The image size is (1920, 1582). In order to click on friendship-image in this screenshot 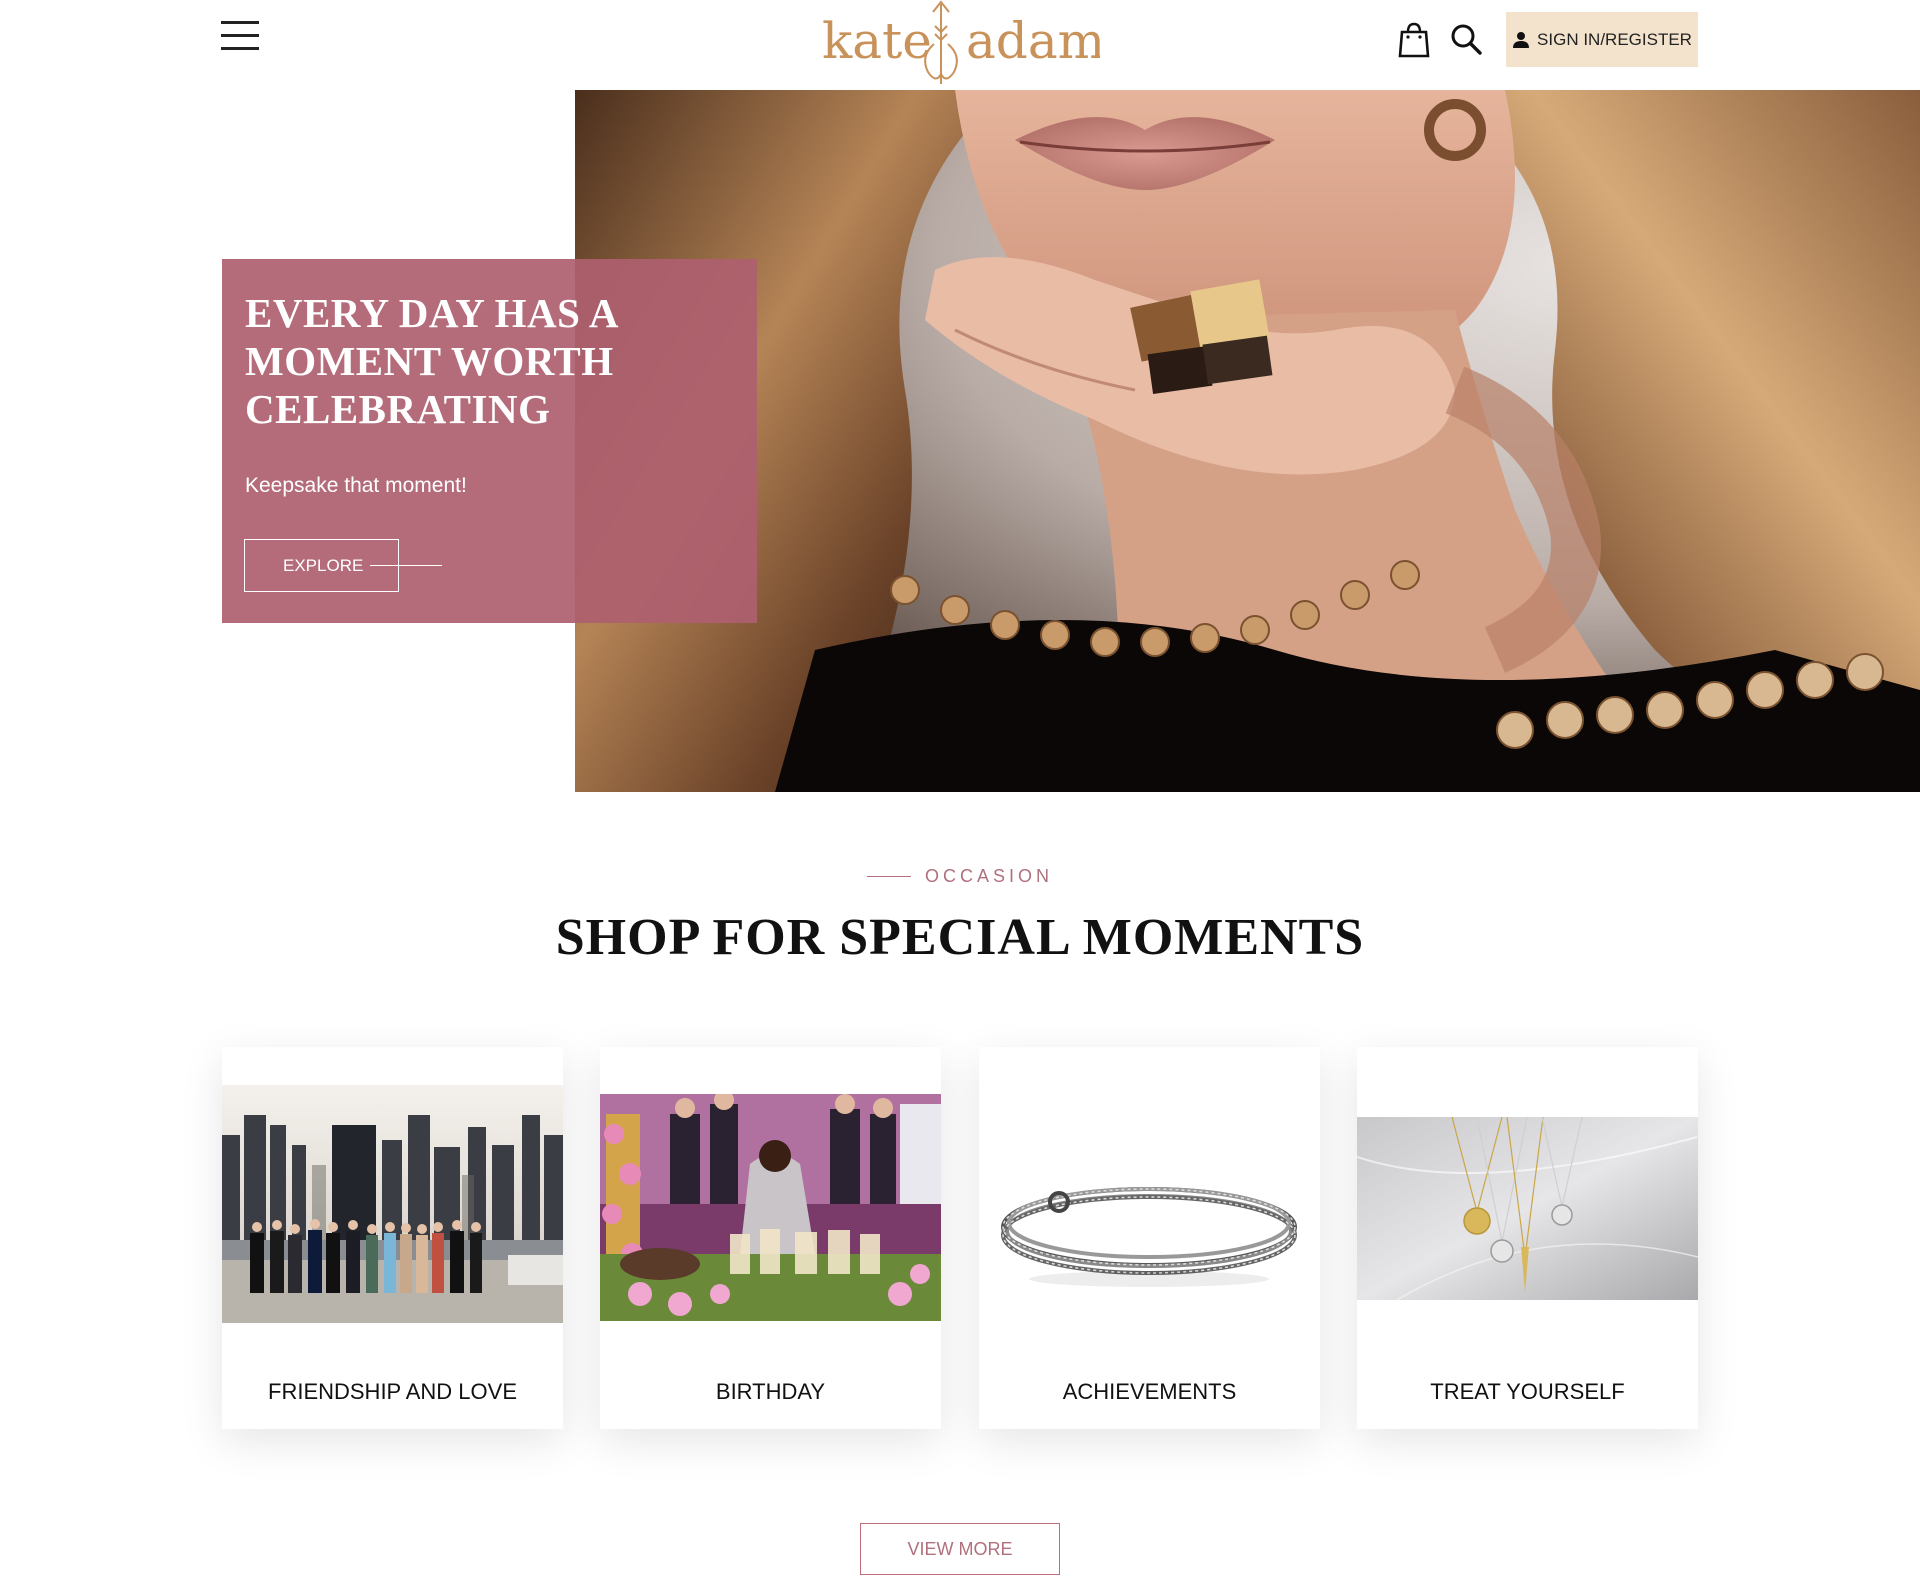, I will do `click(392, 1204)`.